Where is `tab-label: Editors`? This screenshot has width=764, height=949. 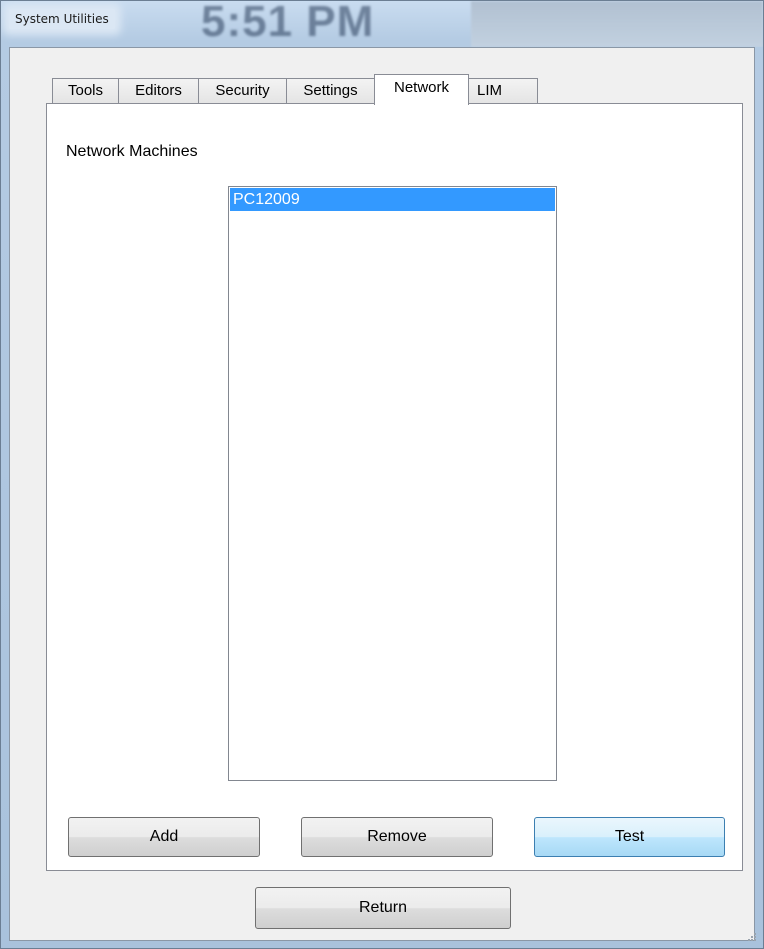 tab-label: Editors is located at coordinates (158, 90).